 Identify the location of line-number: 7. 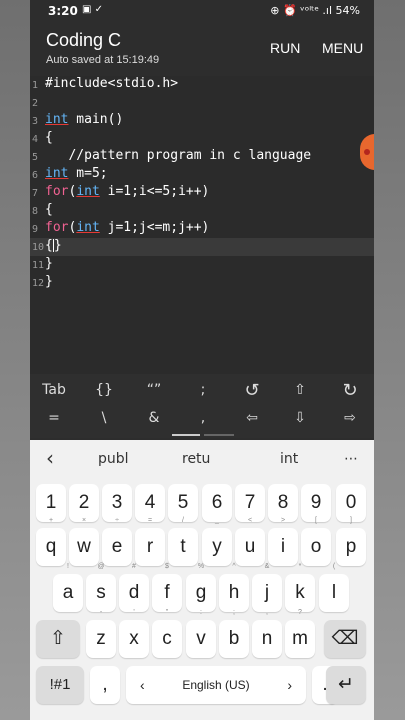
(35, 193).